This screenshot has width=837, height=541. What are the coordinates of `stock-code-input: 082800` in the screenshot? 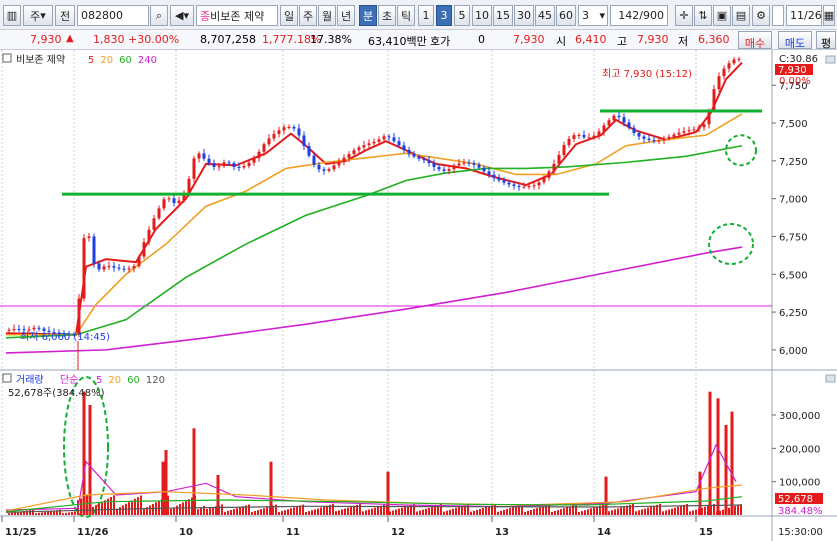 It's located at (113, 15).